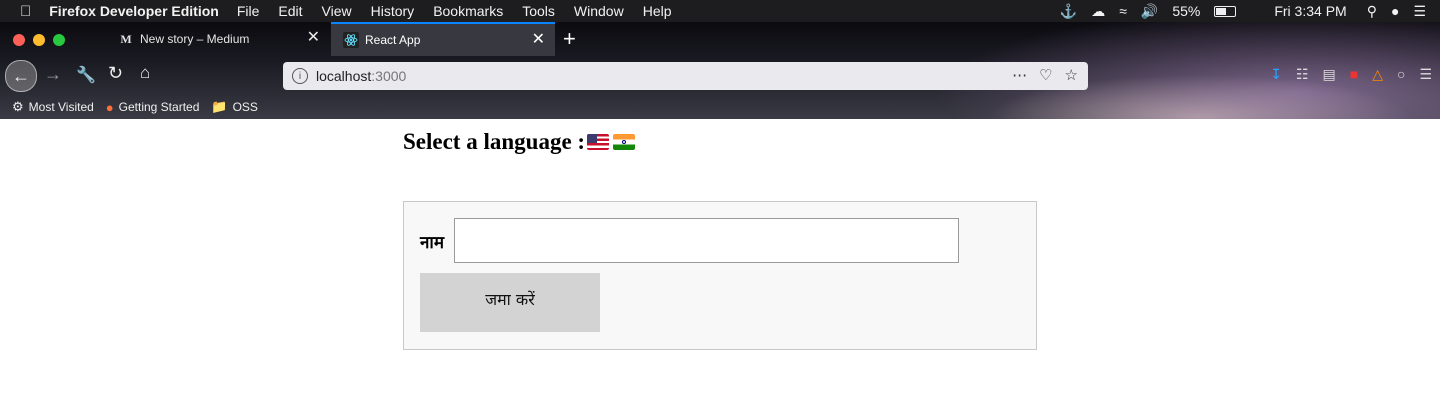 This screenshot has width=1440, height=414. What do you see at coordinates (510, 302) in the screenshot?
I see `submit-button: जमा करें` at bounding box center [510, 302].